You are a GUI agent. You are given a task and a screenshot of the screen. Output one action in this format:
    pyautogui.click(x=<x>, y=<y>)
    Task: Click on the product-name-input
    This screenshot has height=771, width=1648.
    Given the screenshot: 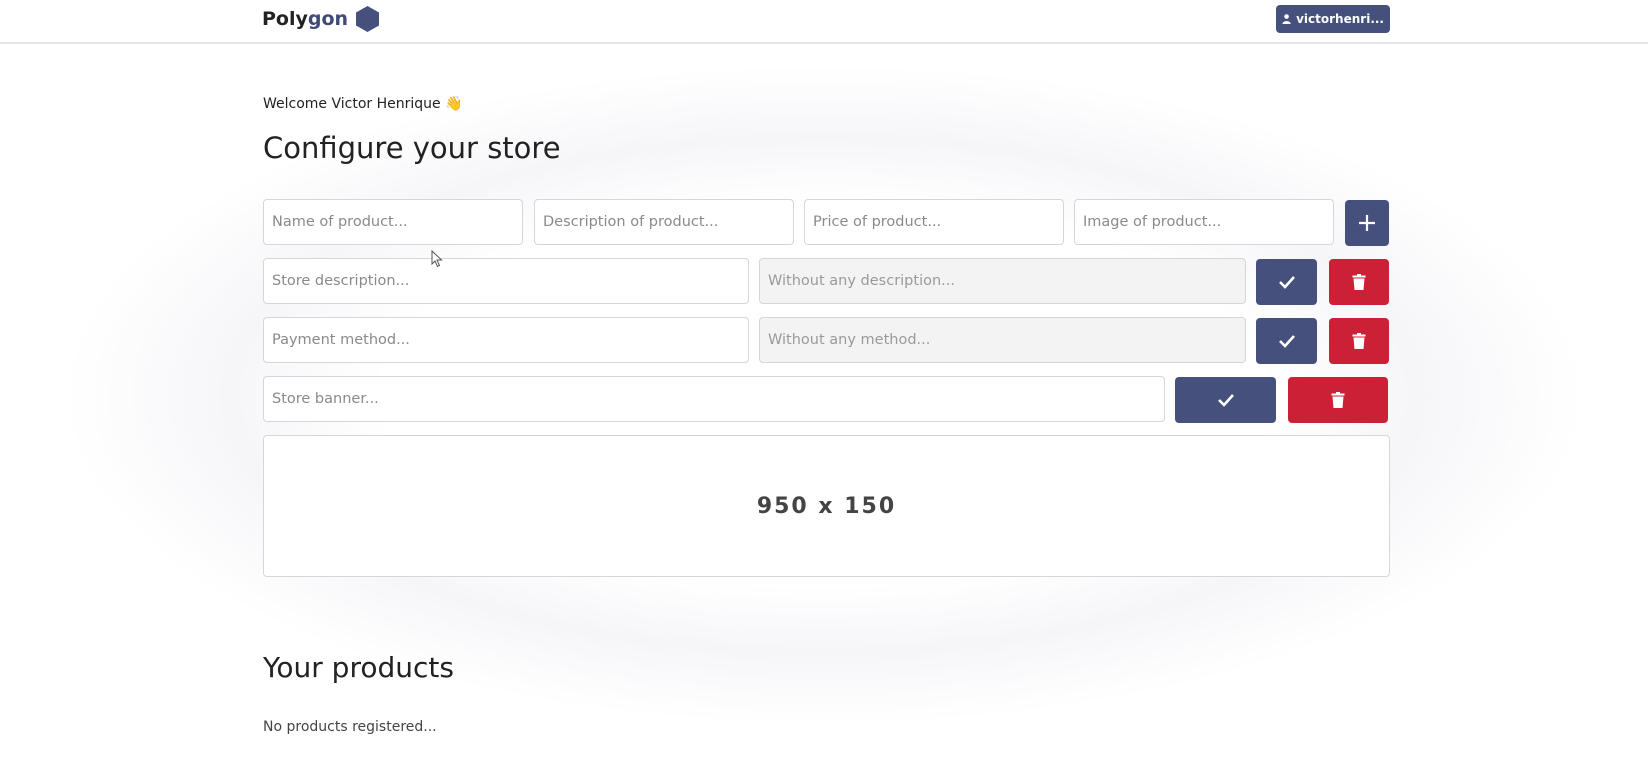 What is the action you would take?
    pyautogui.click(x=393, y=222)
    